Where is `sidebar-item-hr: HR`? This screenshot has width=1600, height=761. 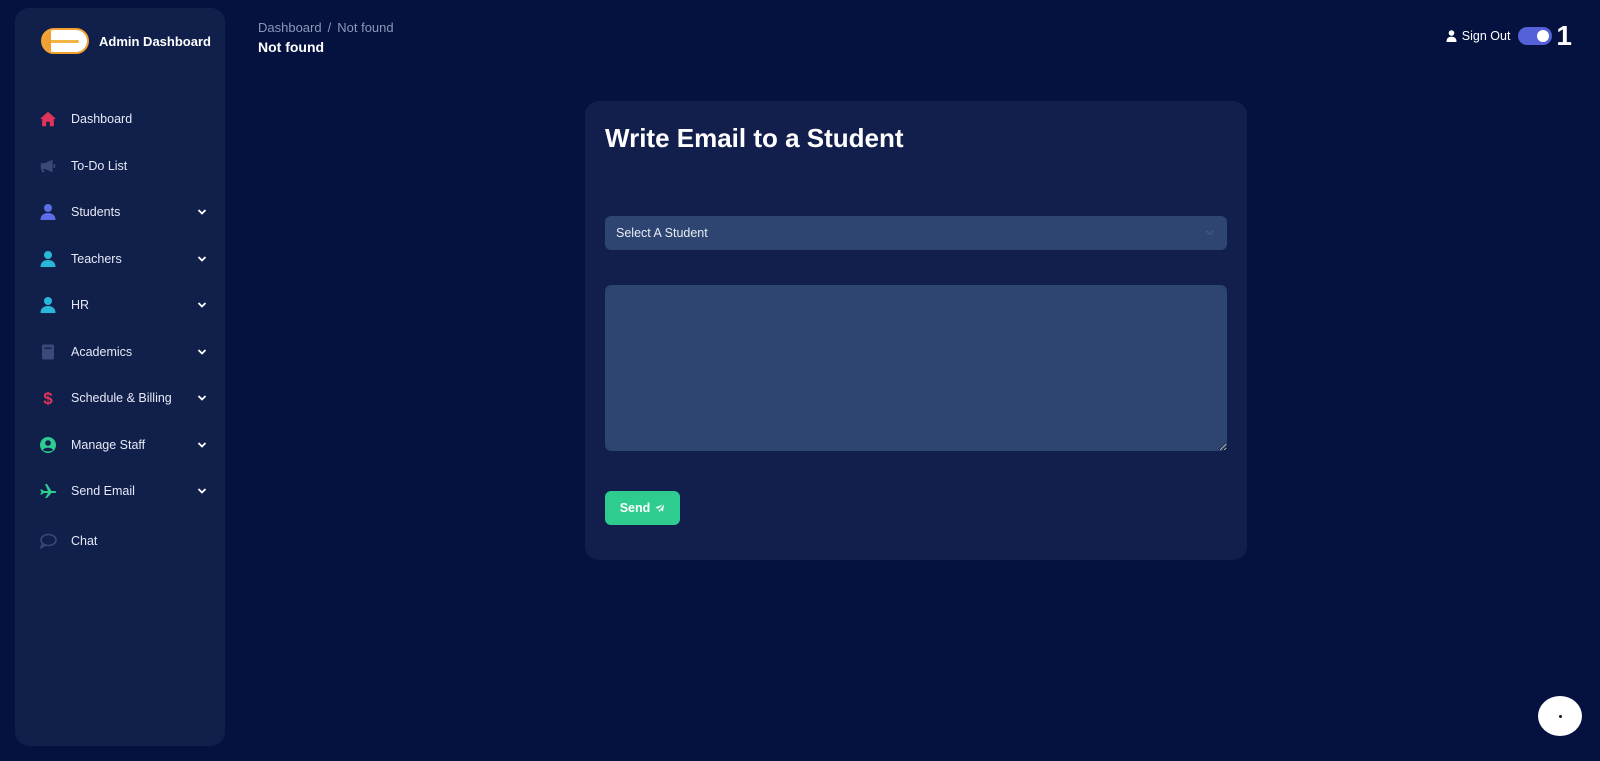
sidebar-item-hr: HR is located at coordinates (120, 305).